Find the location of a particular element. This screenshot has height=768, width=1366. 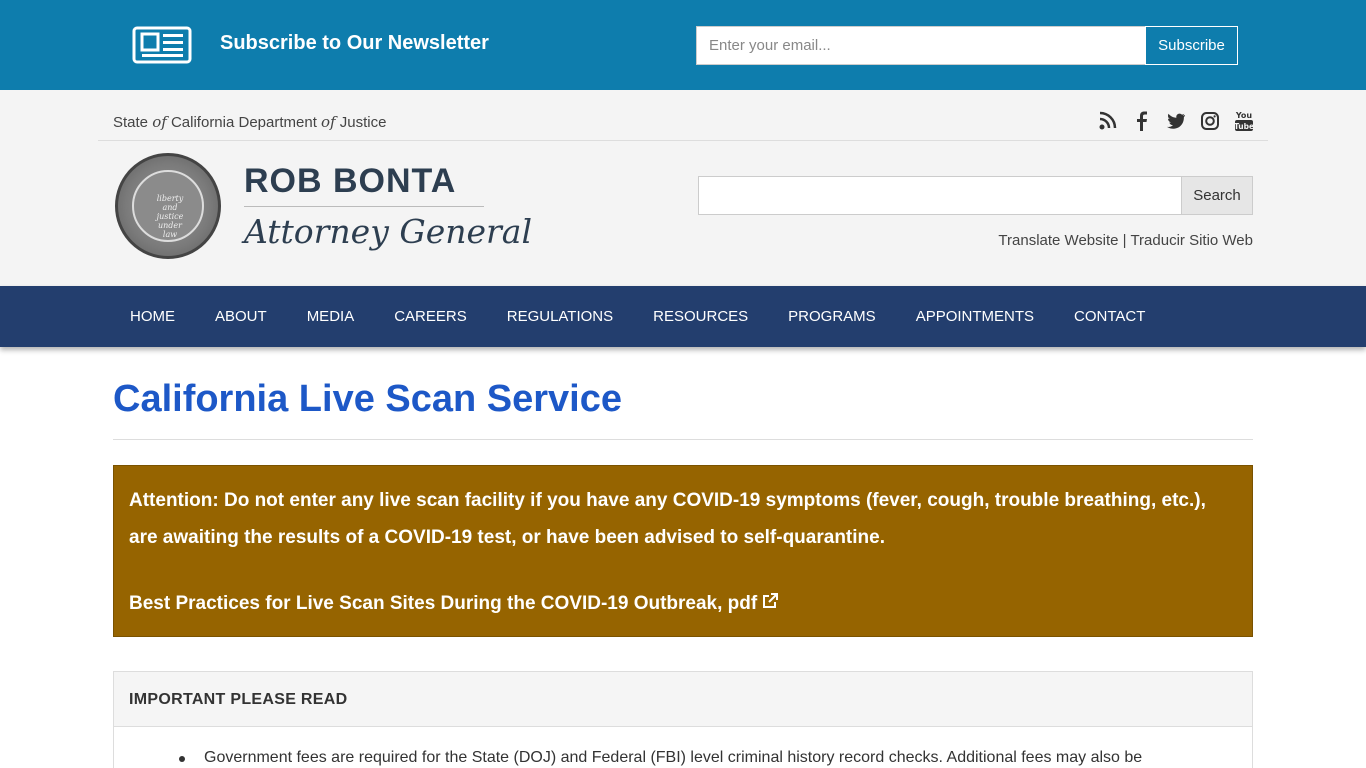

subscribe-button: Subscribe is located at coordinates (1191, 45).